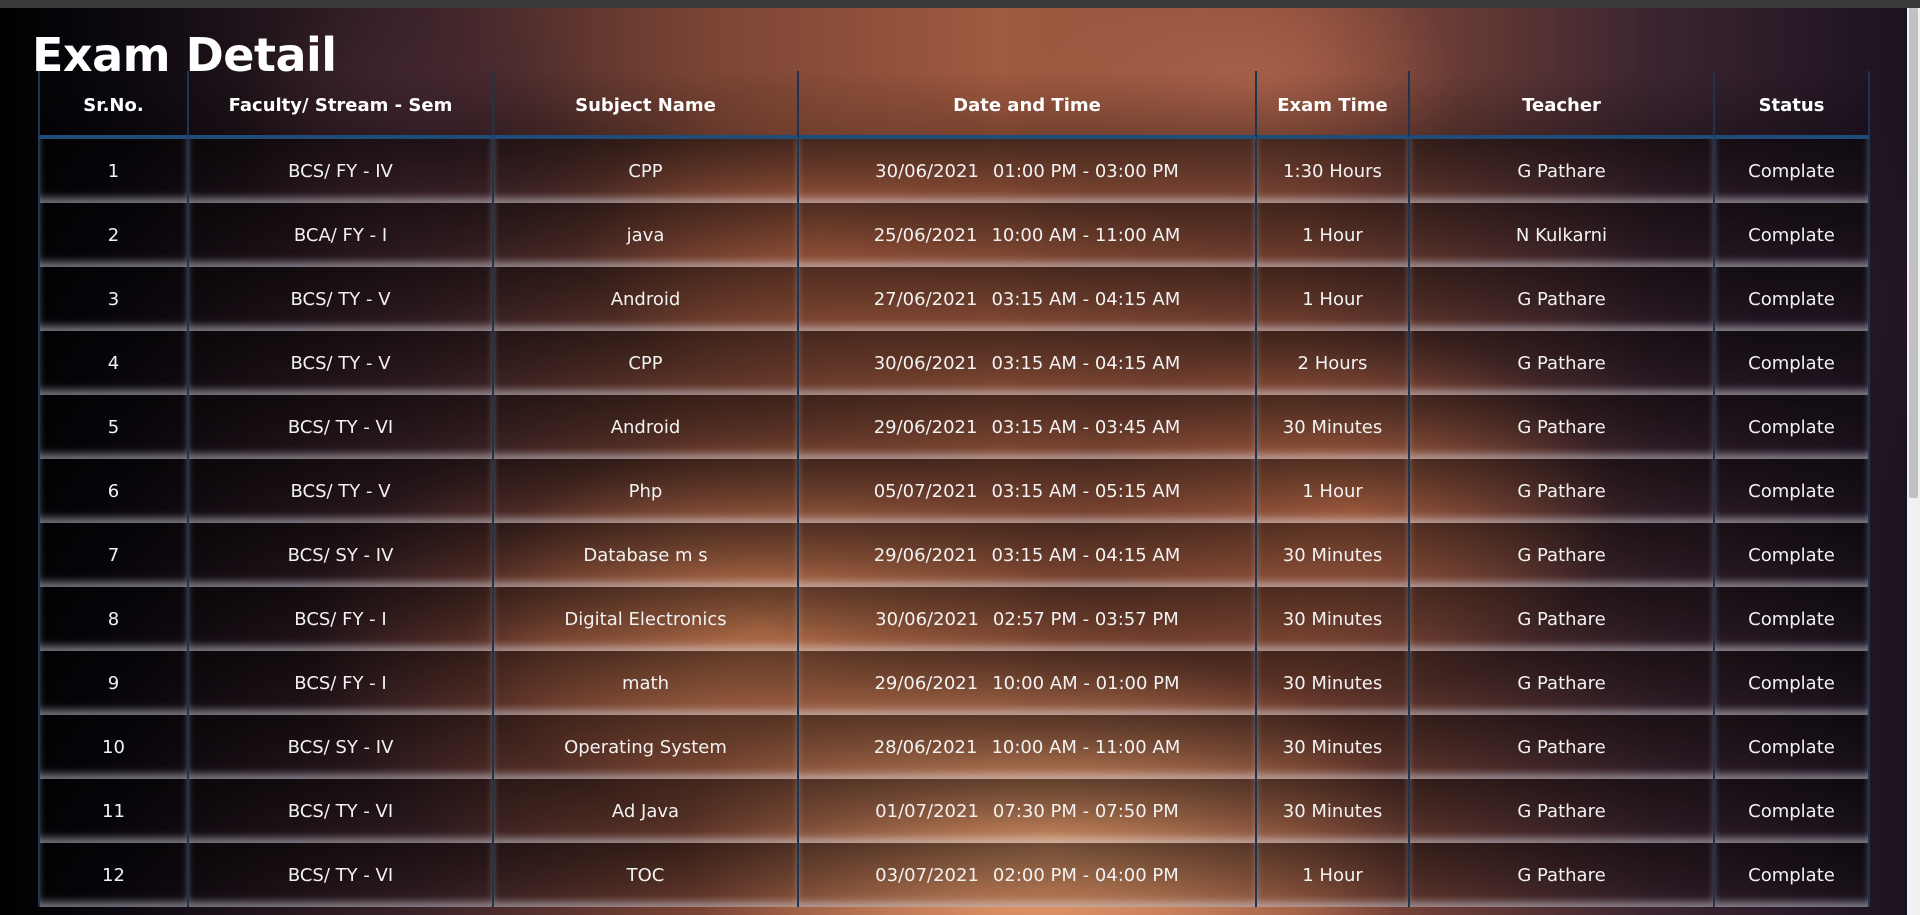 Image resolution: width=1920 pixels, height=915 pixels. Describe the element at coordinates (1562, 105) in the screenshot. I see `header-teacher: Teacher` at that location.